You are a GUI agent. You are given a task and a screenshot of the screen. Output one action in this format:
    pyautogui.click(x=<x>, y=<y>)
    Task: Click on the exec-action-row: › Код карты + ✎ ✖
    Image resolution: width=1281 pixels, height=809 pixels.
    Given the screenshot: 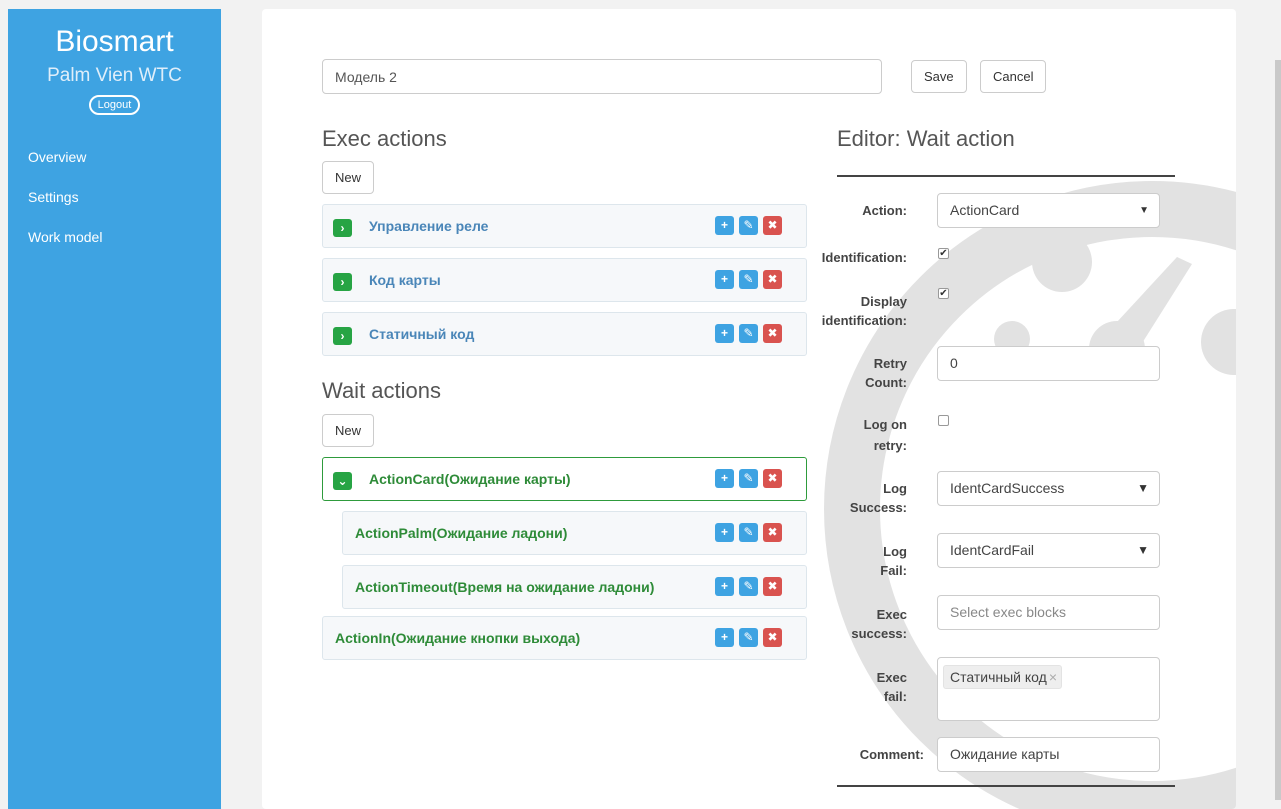 What is the action you would take?
    pyautogui.click(x=564, y=280)
    